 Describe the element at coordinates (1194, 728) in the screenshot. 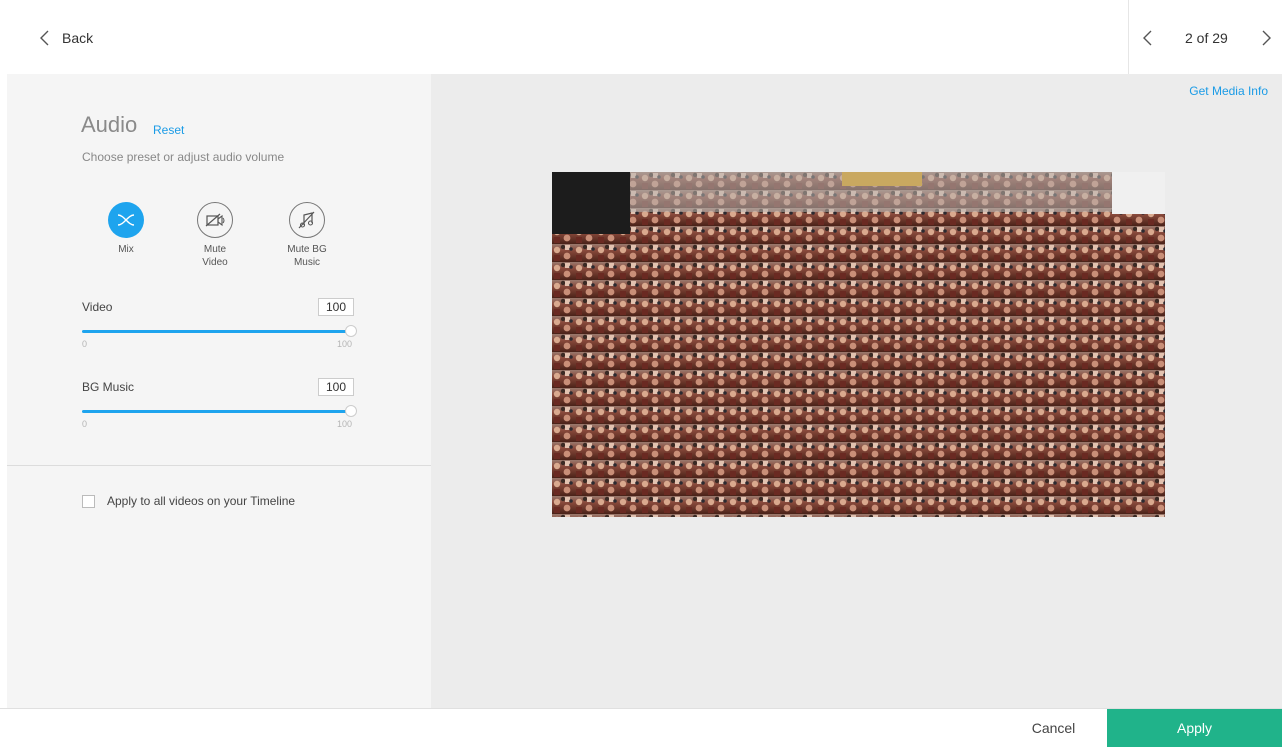

I see `apply-button: Apply` at that location.